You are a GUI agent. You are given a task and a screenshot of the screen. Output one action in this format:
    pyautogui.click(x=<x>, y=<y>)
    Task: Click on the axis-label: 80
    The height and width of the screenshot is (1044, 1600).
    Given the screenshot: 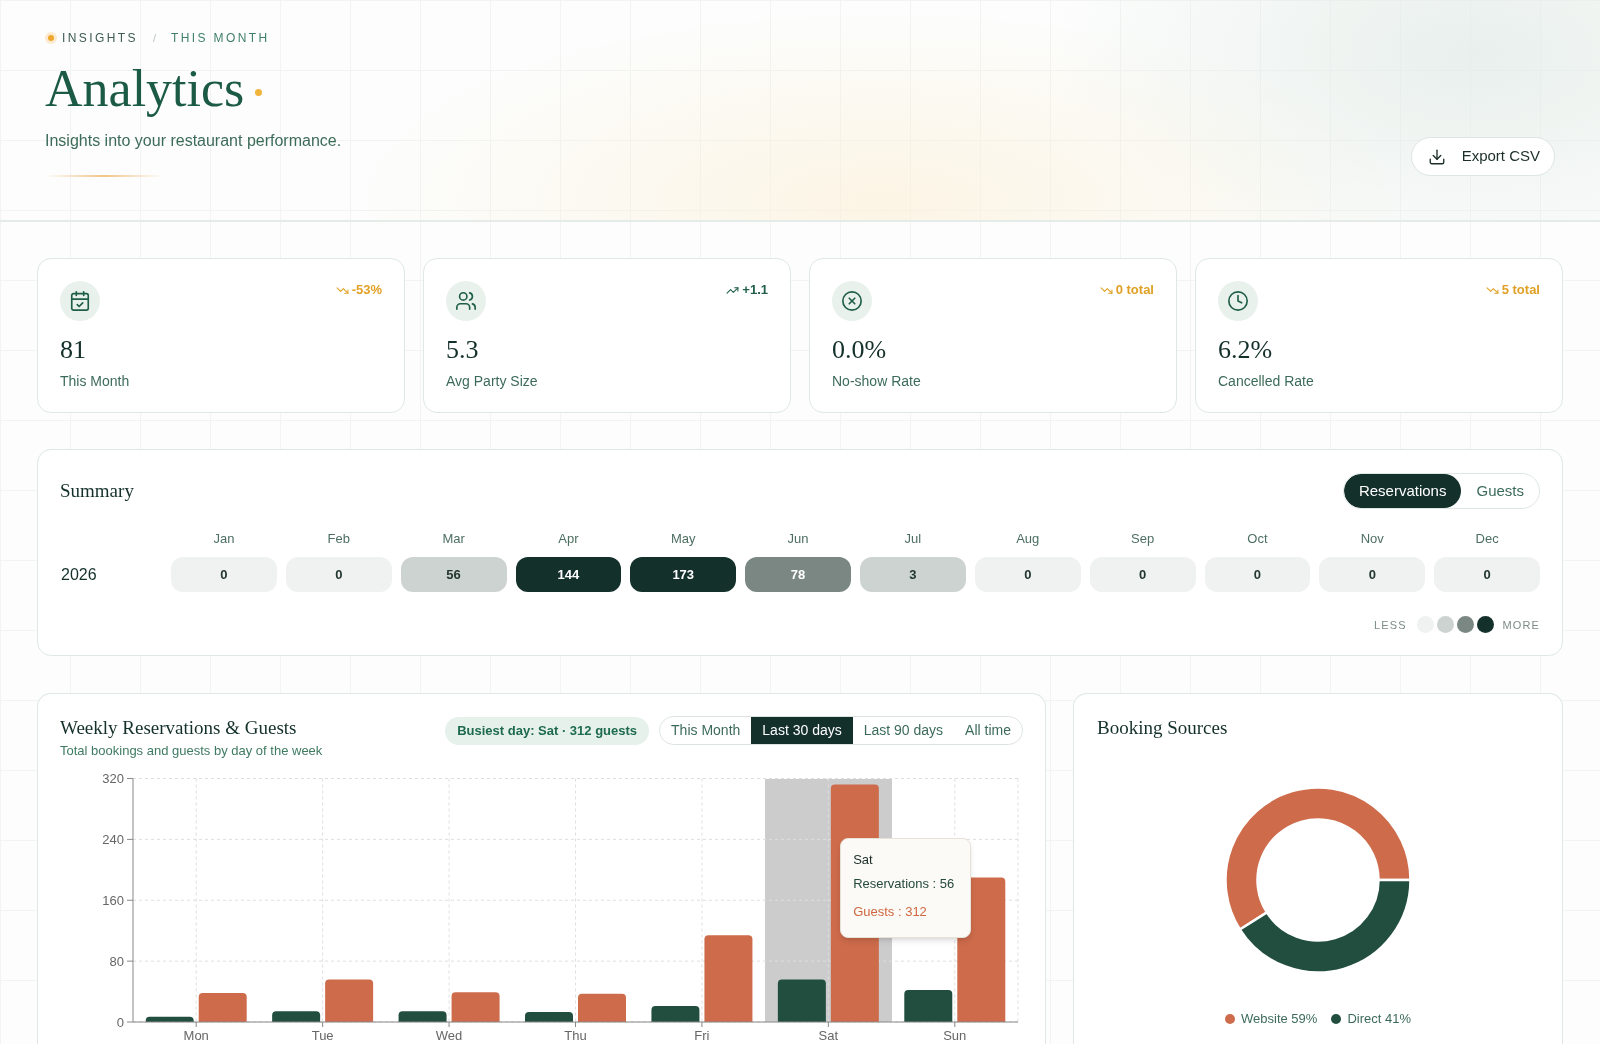 What is the action you would take?
    pyautogui.click(x=116, y=961)
    